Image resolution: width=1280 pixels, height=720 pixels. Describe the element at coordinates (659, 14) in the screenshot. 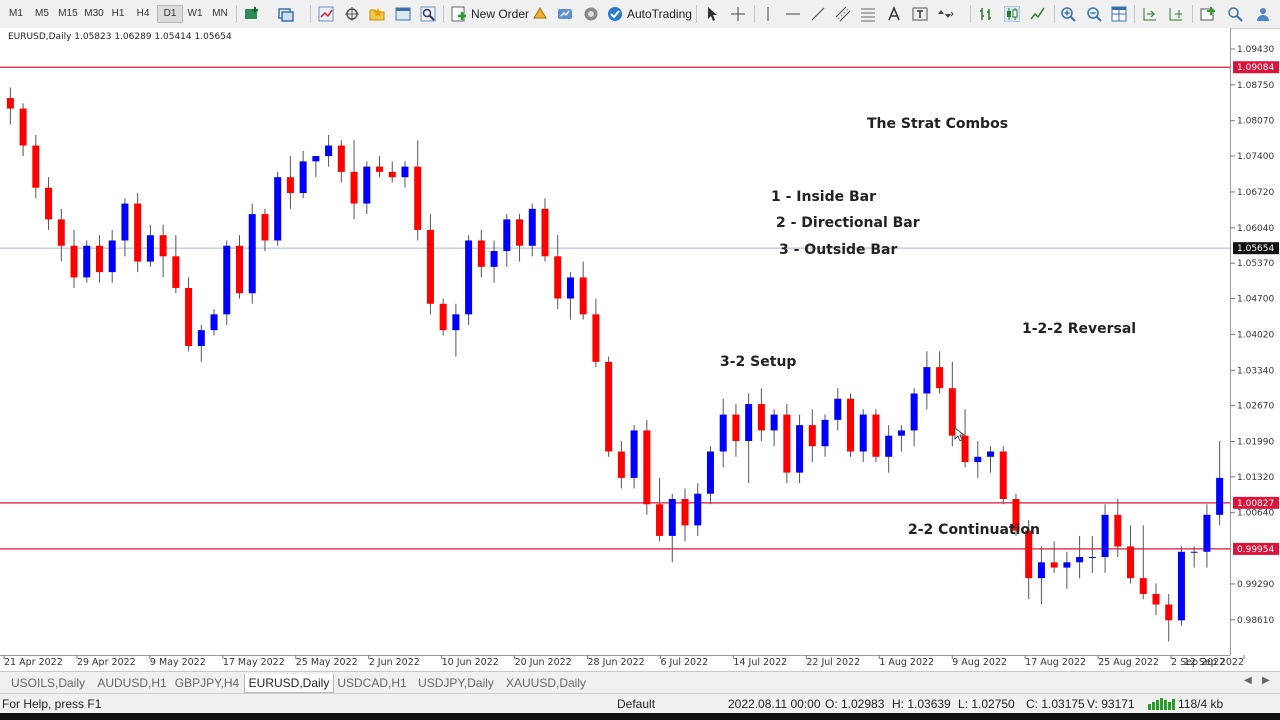

I see `autotrading-label: AutoTrading` at that location.